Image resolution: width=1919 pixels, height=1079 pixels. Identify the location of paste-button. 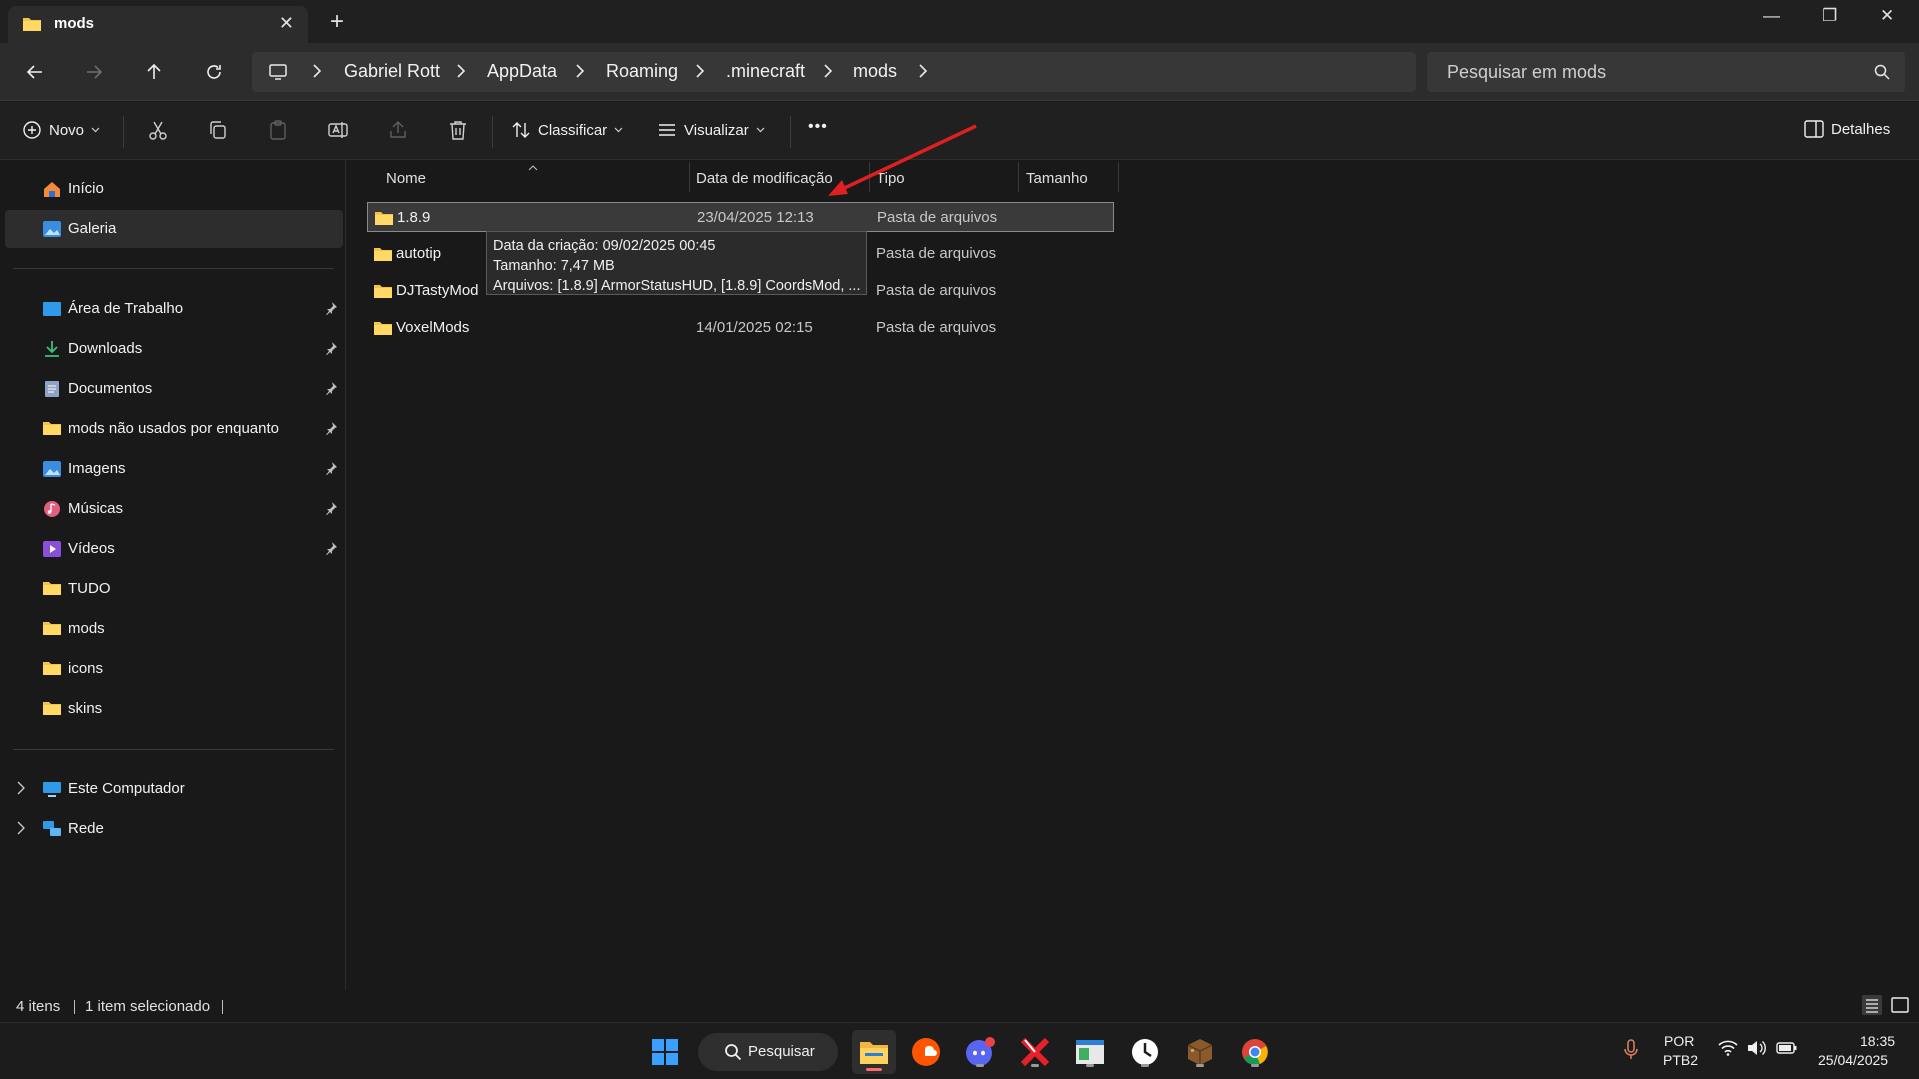
(278, 130).